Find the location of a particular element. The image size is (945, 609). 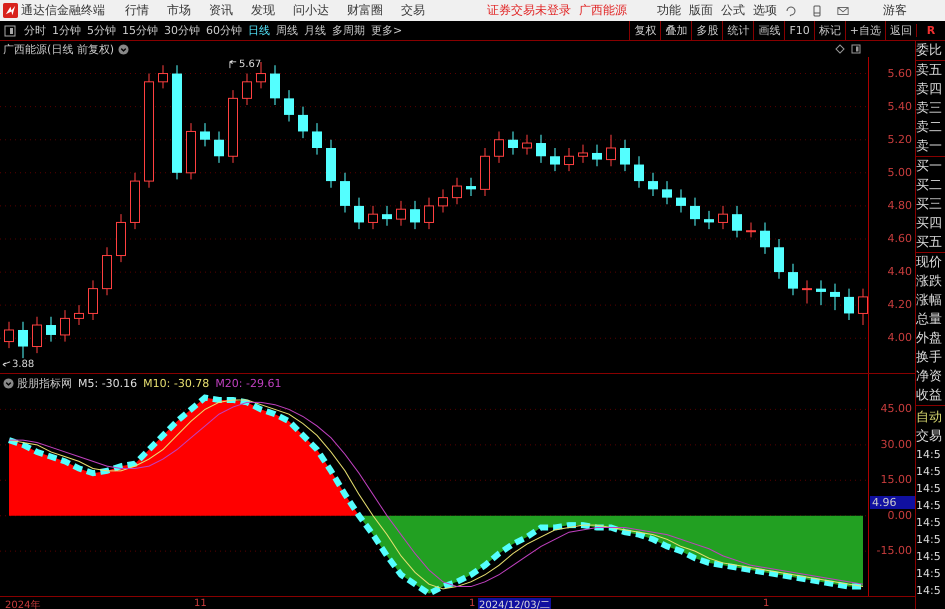

period-tab: 30分钟 is located at coordinates (182, 30).